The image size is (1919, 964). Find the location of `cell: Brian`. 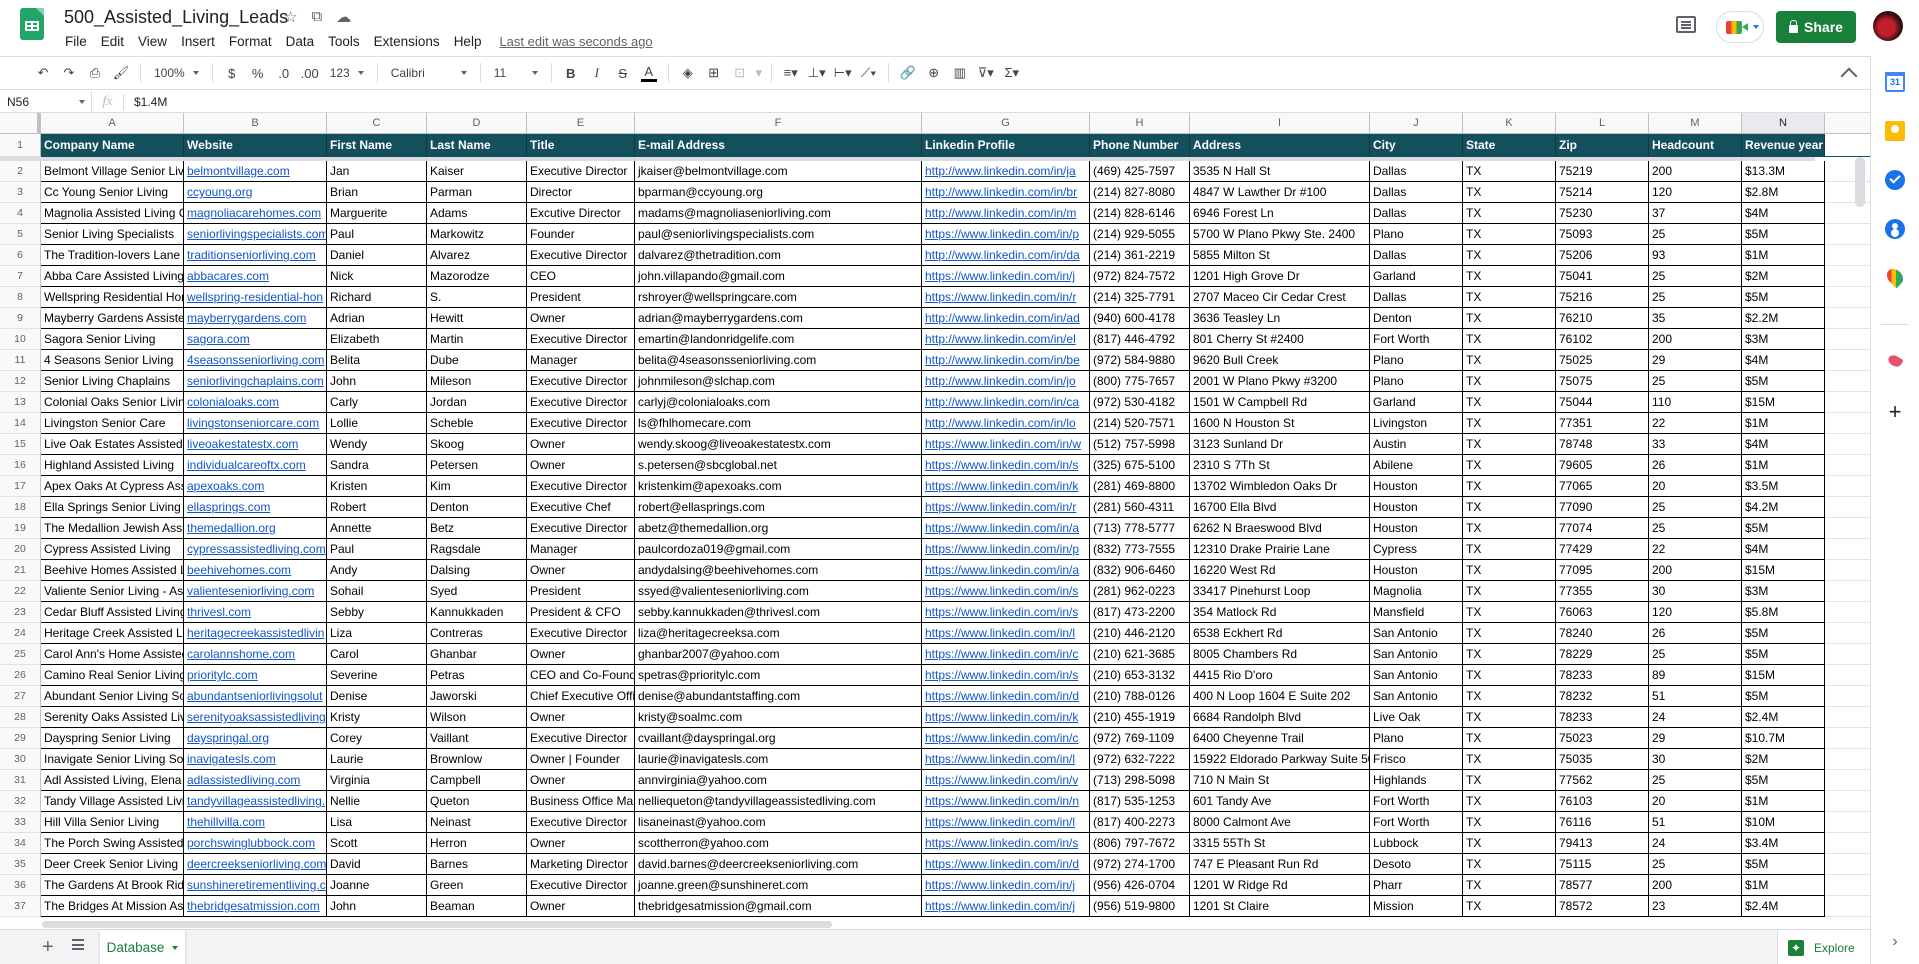

cell: Brian is located at coordinates (377, 192).